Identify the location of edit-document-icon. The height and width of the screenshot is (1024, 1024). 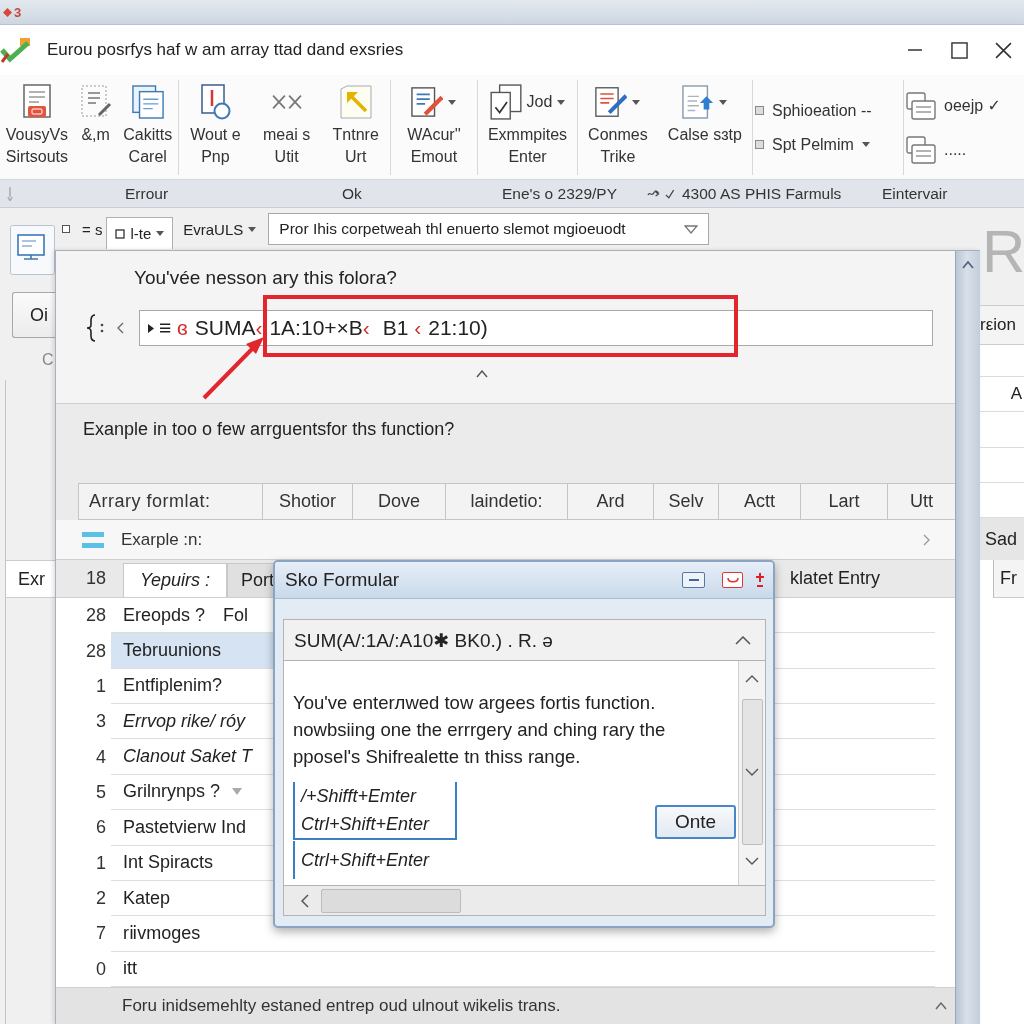
(427, 102).